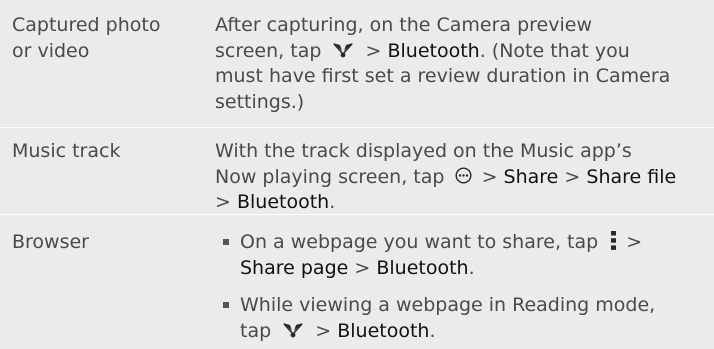 The width and height of the screenshot is (714, 349). I want to click on desc-line: On a webpage you want to share, tap >, so click(475, 243).